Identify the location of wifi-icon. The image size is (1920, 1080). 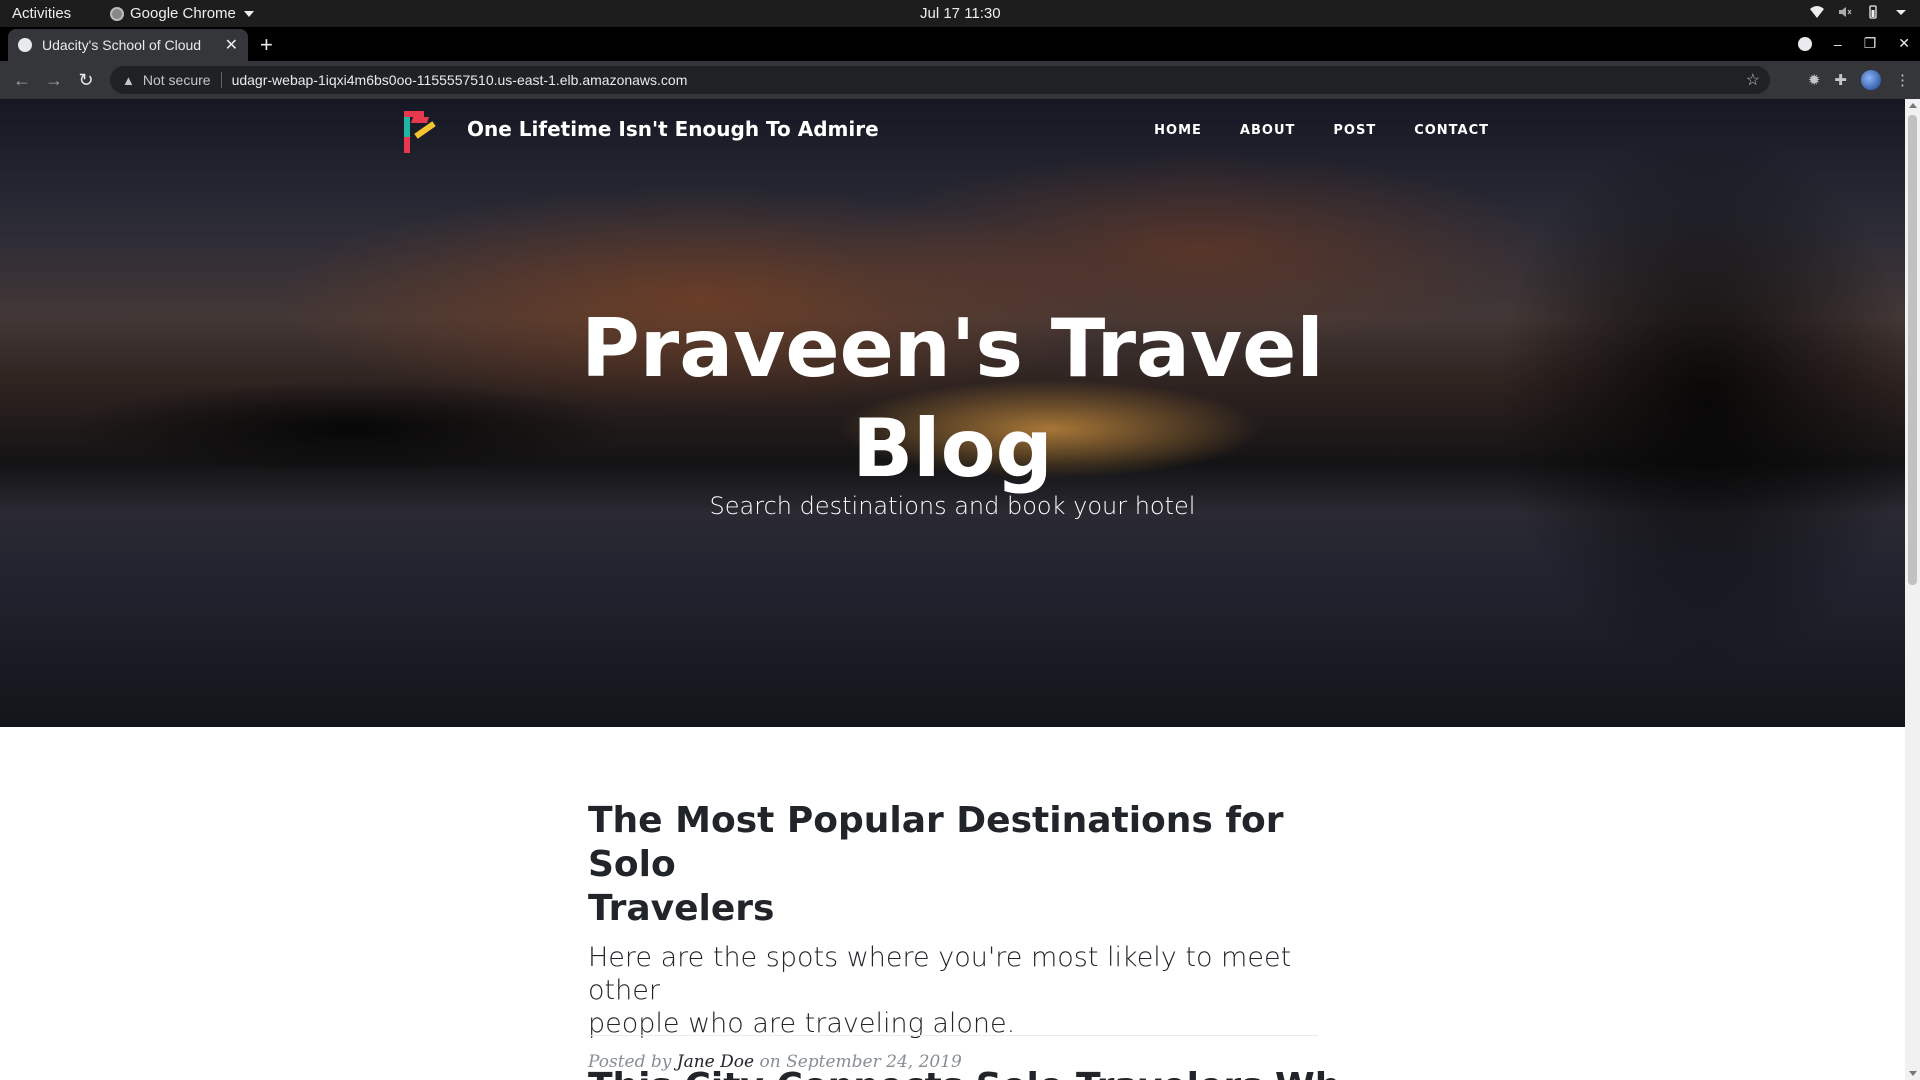
(1817, 12).